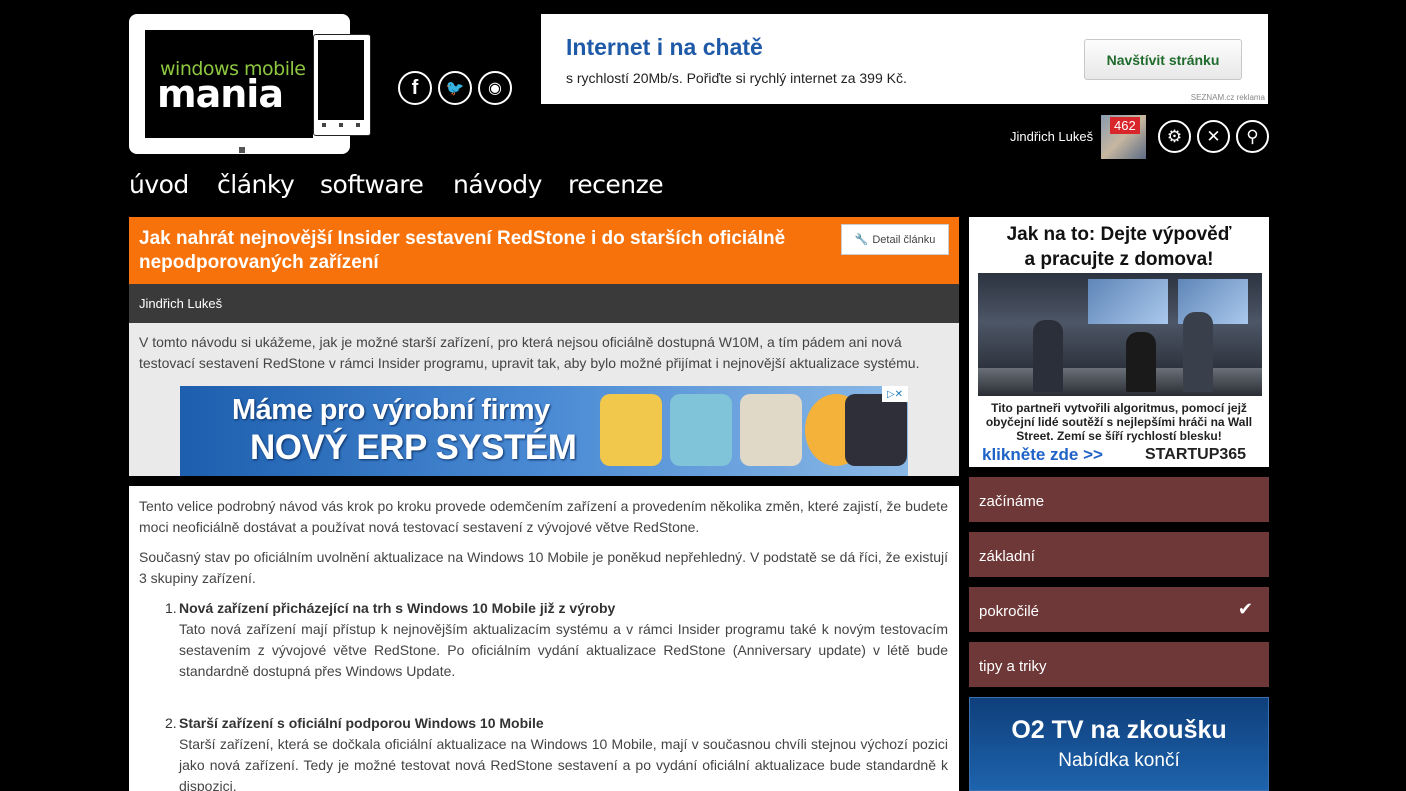 This screenshot has height=791, width=1406. What do you see at coordinates (1128, 301) in the screenshot?
I see `studio-screen` at bounding box center [1128, 301].